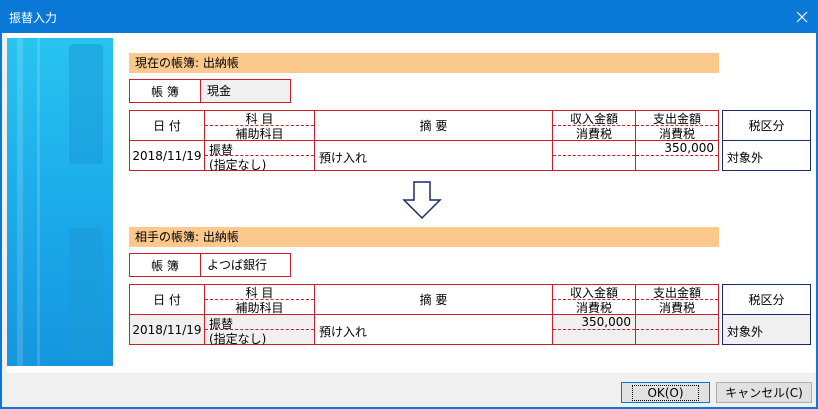 The image size is (818, 409). I want to click on row-account-value: 振替, so click(259, 149).